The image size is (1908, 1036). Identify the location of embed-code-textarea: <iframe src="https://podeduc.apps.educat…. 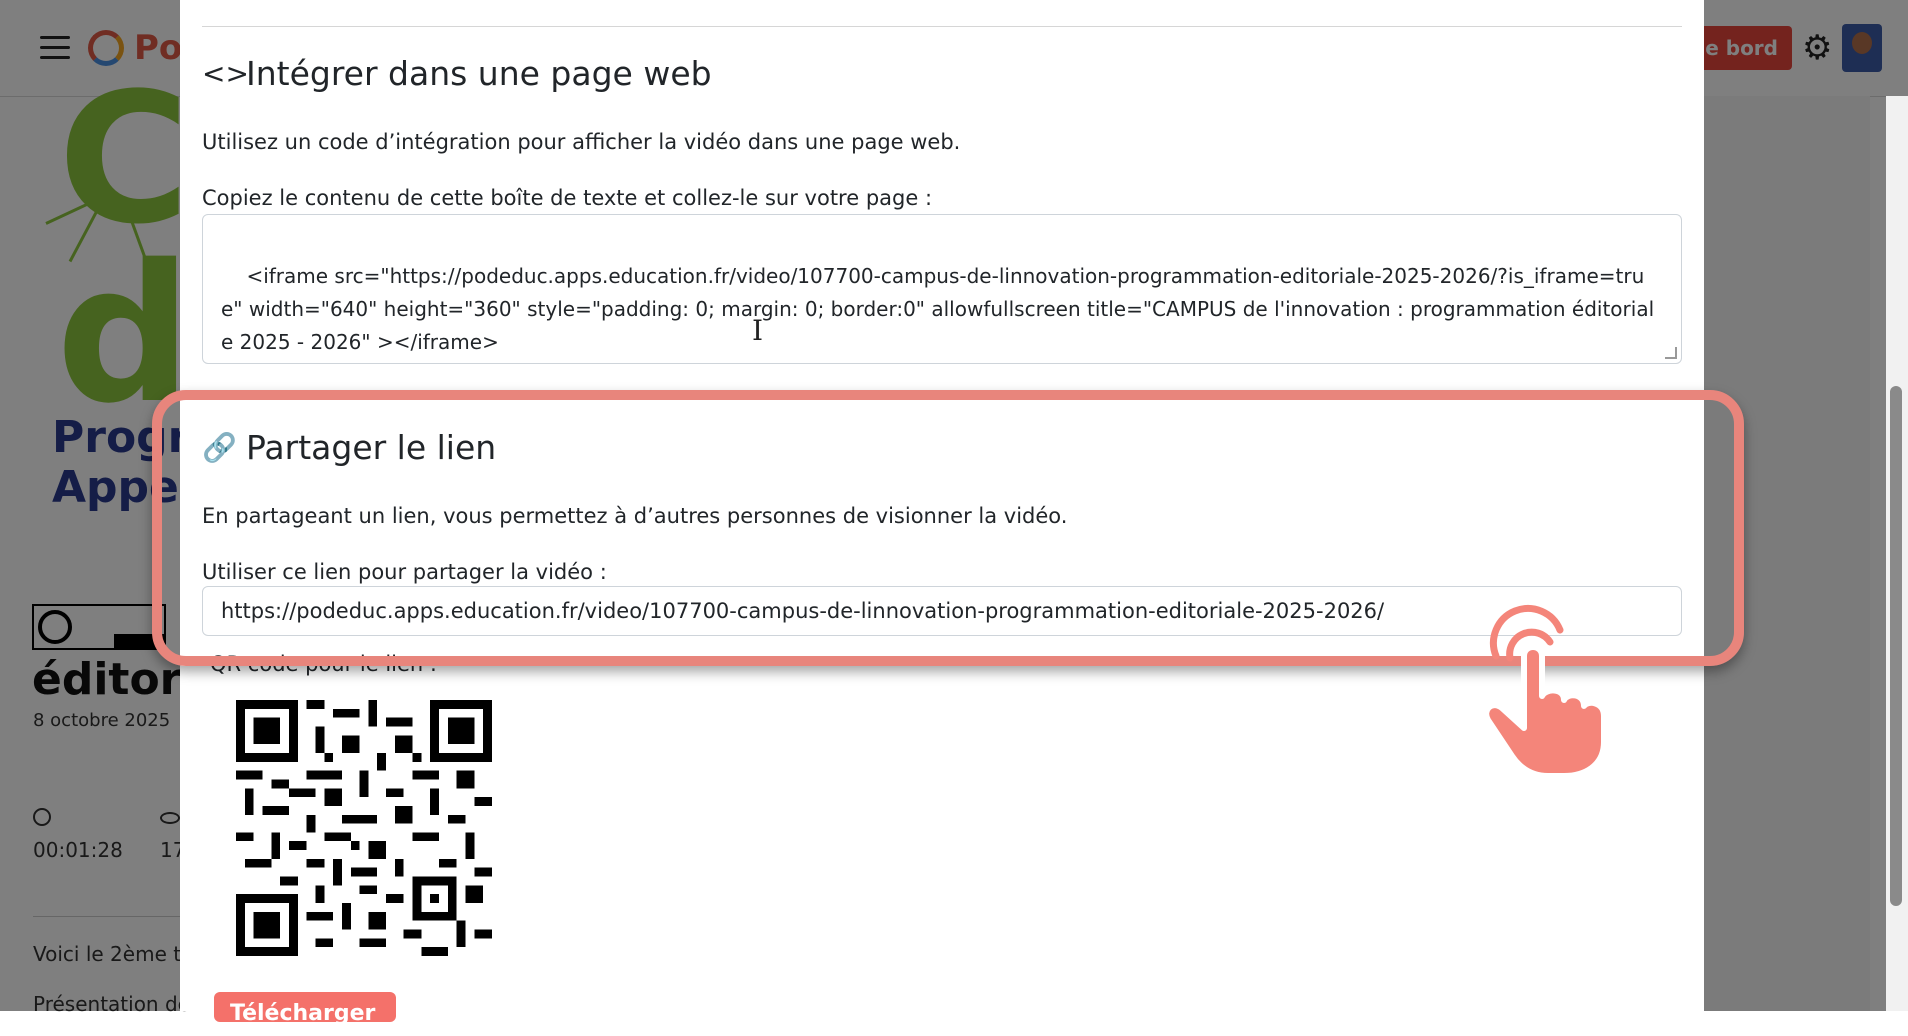
(942, 289).